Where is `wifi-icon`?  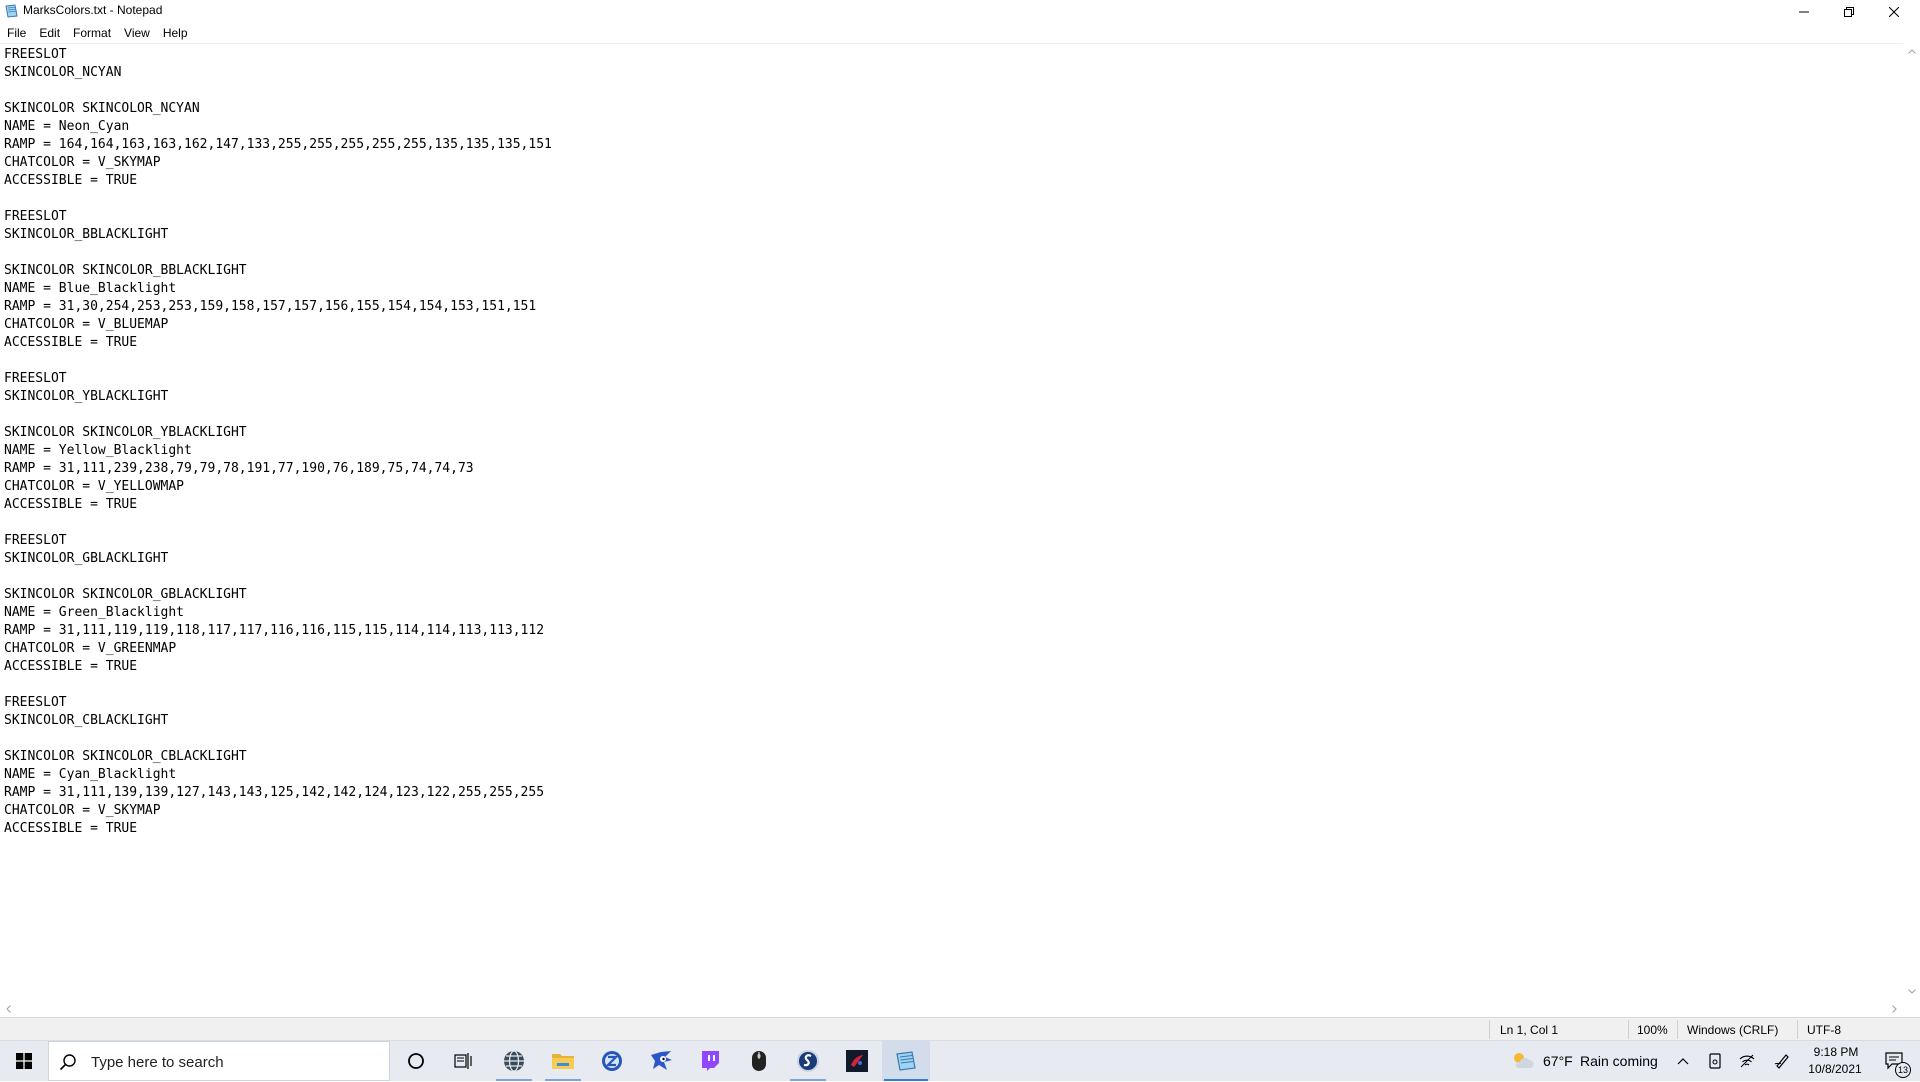
wifi-icon is located at coordinates (1747, 1061).